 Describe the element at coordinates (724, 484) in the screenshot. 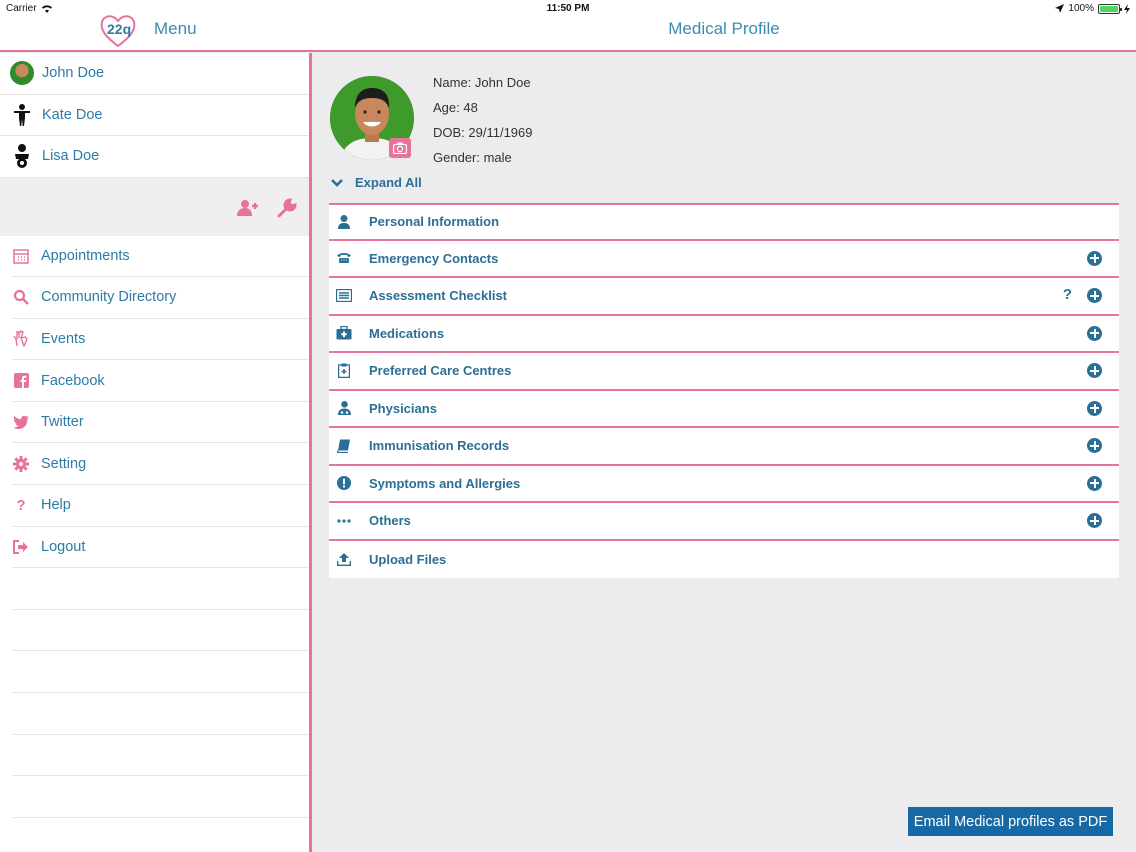

I see `section-symptoms-and-allergies: Symptoms and Allergies` at that location.